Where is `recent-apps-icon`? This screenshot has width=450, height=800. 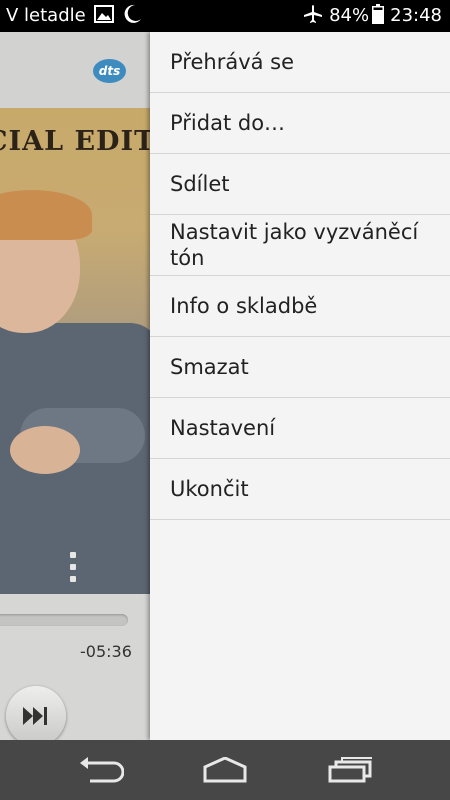
recent-apps-icon is located at coordinates (350, 770).